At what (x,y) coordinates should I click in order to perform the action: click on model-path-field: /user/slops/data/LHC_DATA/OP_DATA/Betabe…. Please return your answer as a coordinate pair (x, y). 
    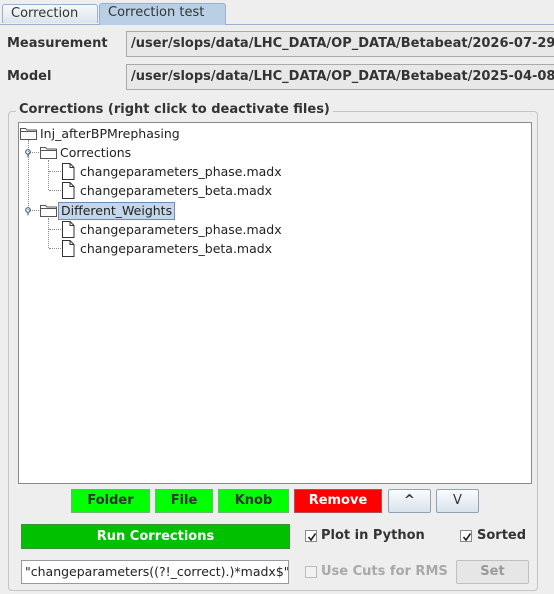
    Looking at the image, I should click on (340, 77).